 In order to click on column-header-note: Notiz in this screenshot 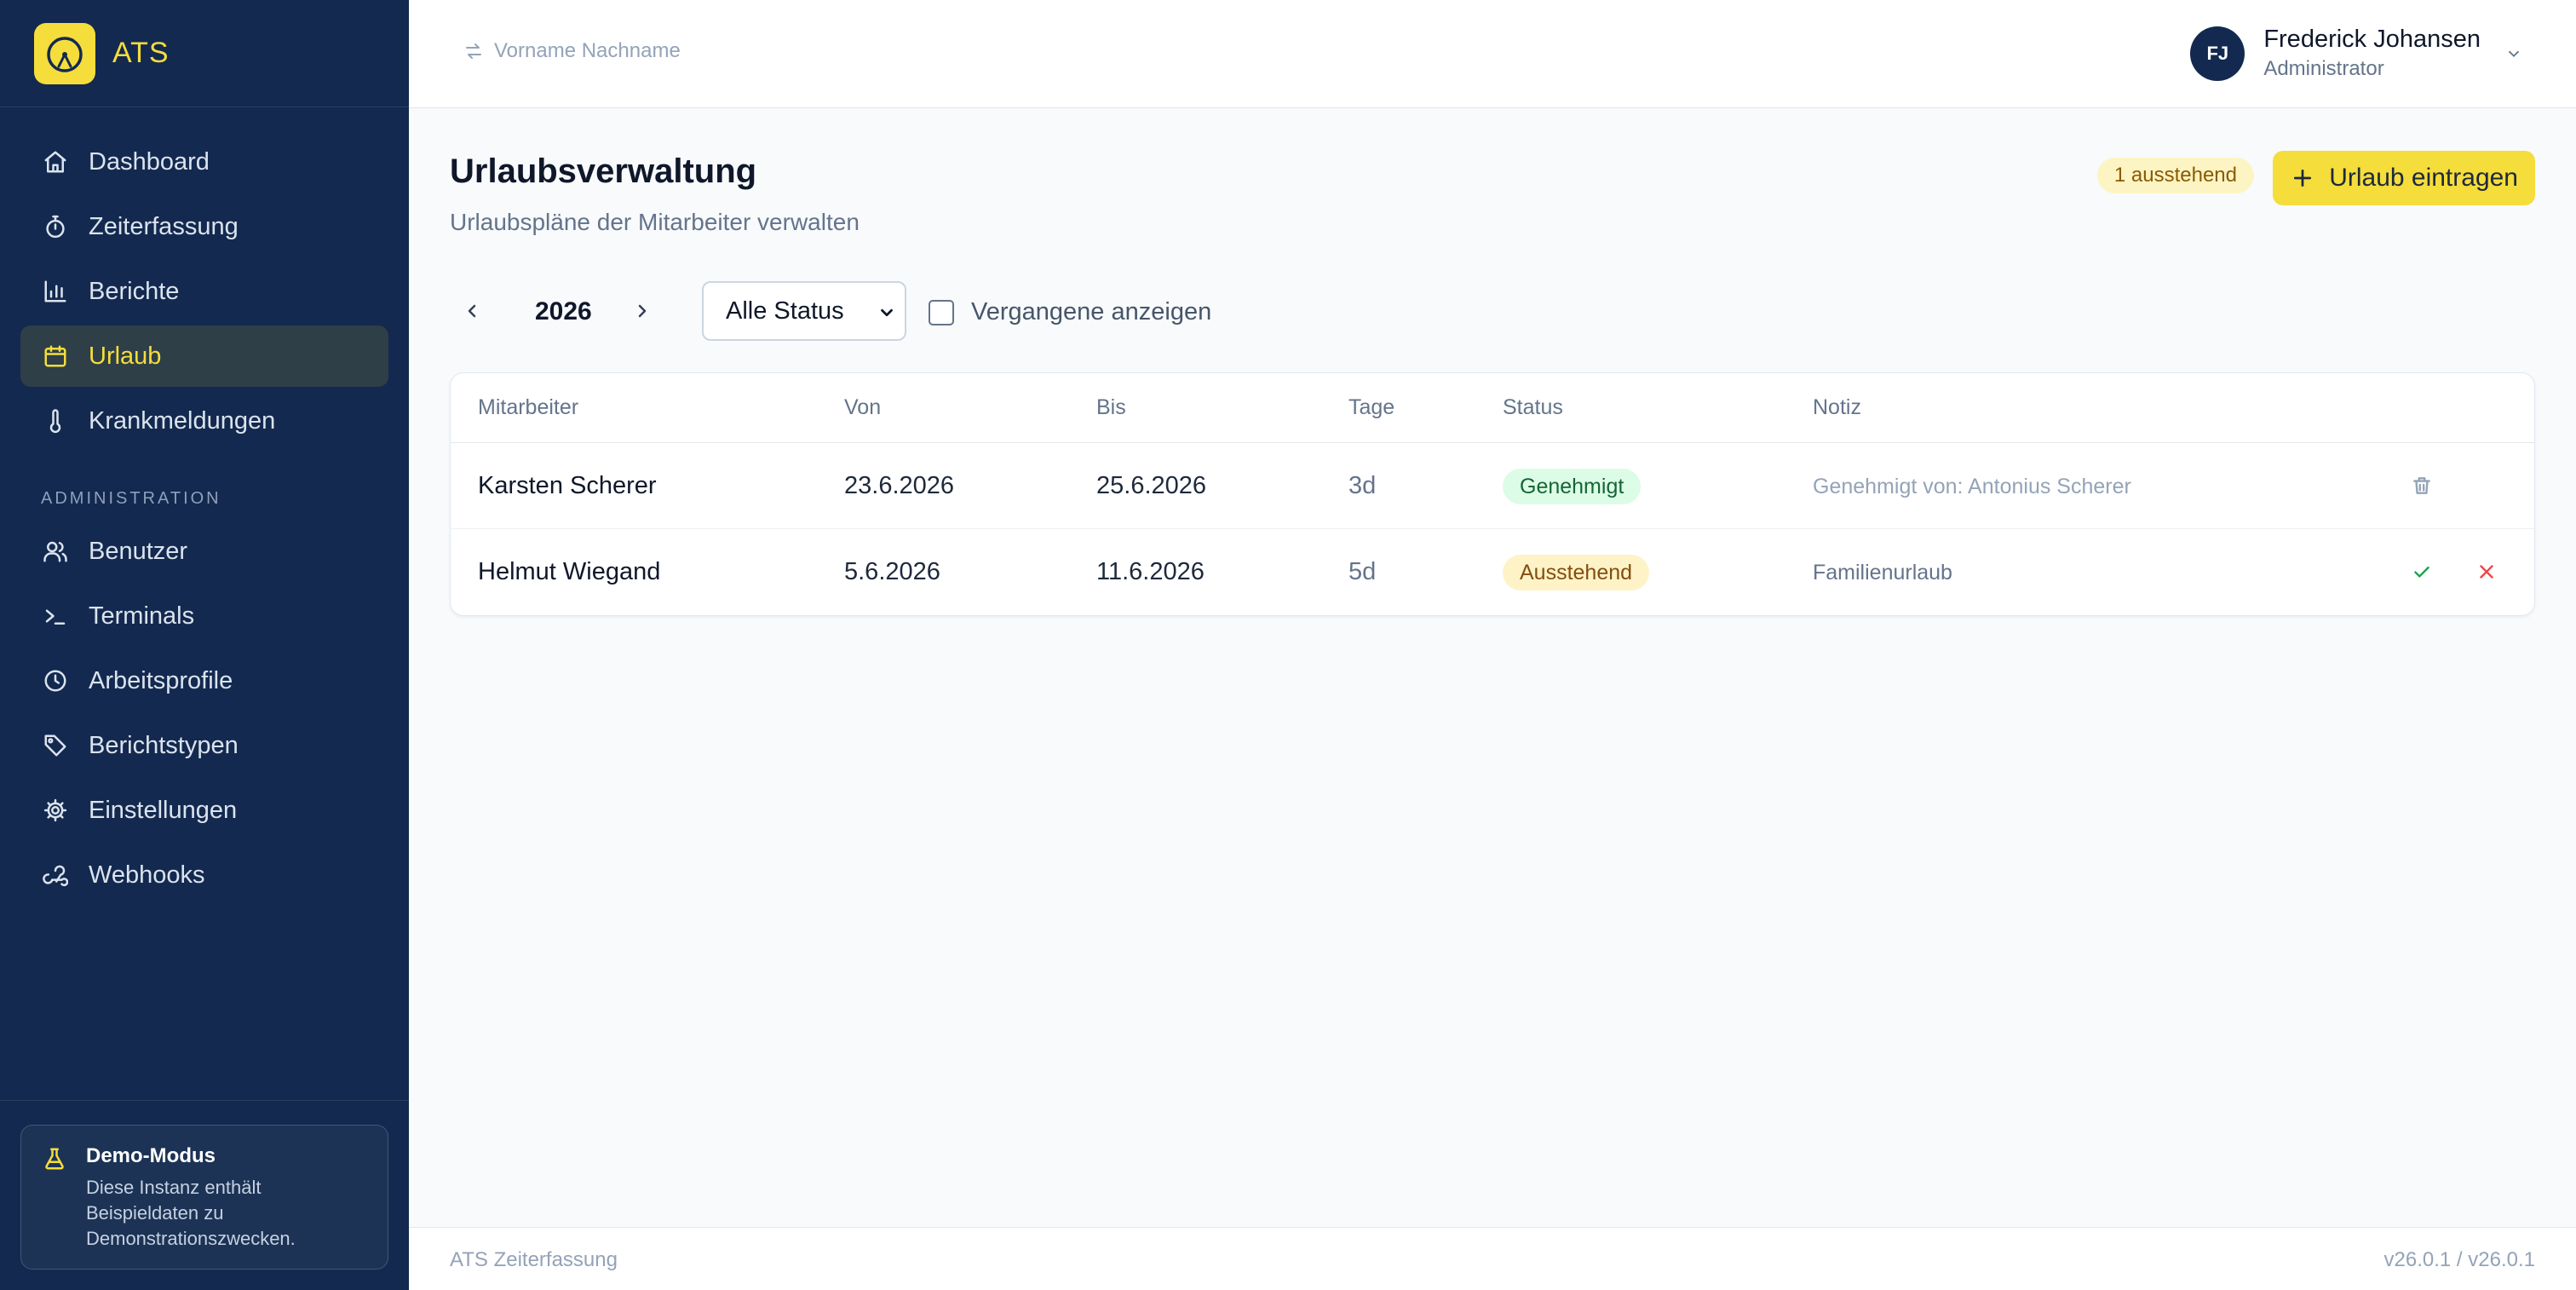, I will do `click(1837, 407)`.